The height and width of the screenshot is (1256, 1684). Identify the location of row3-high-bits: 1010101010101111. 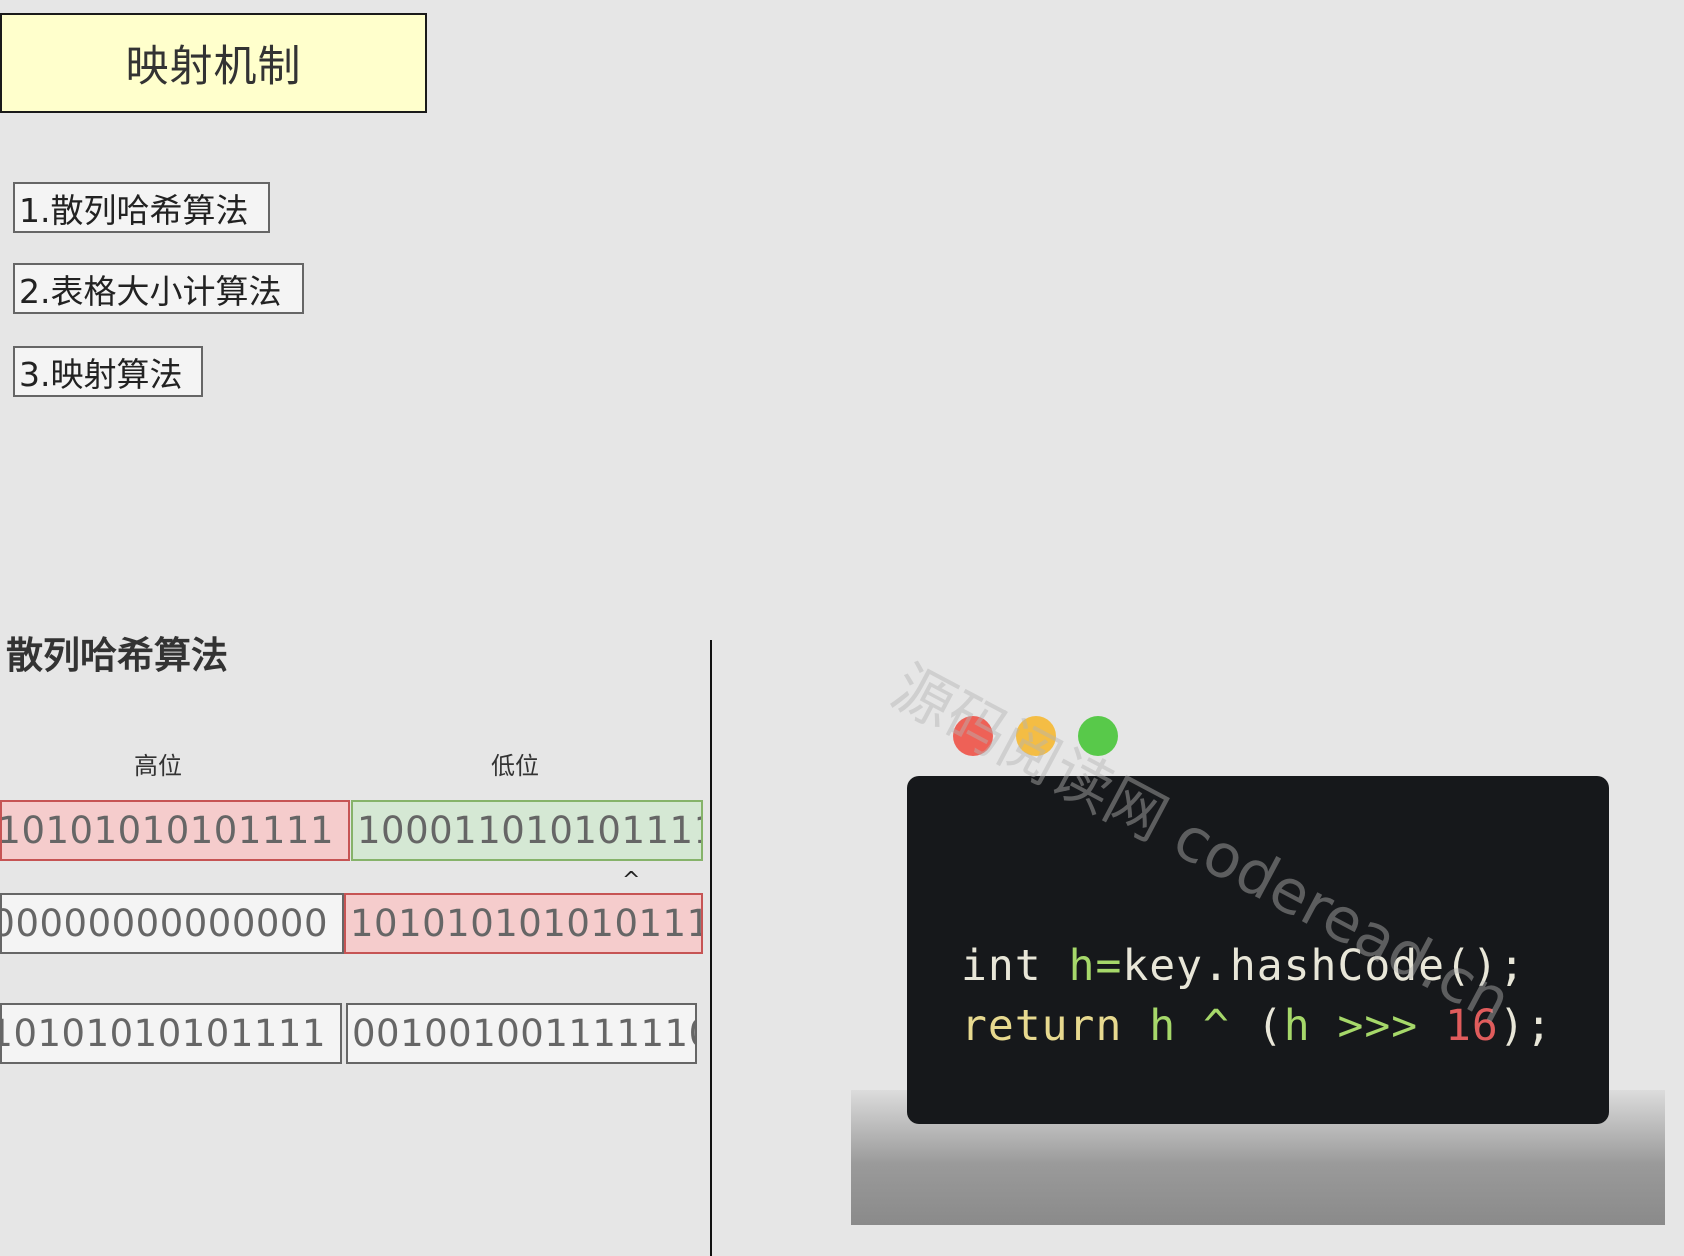
(171, 1033).